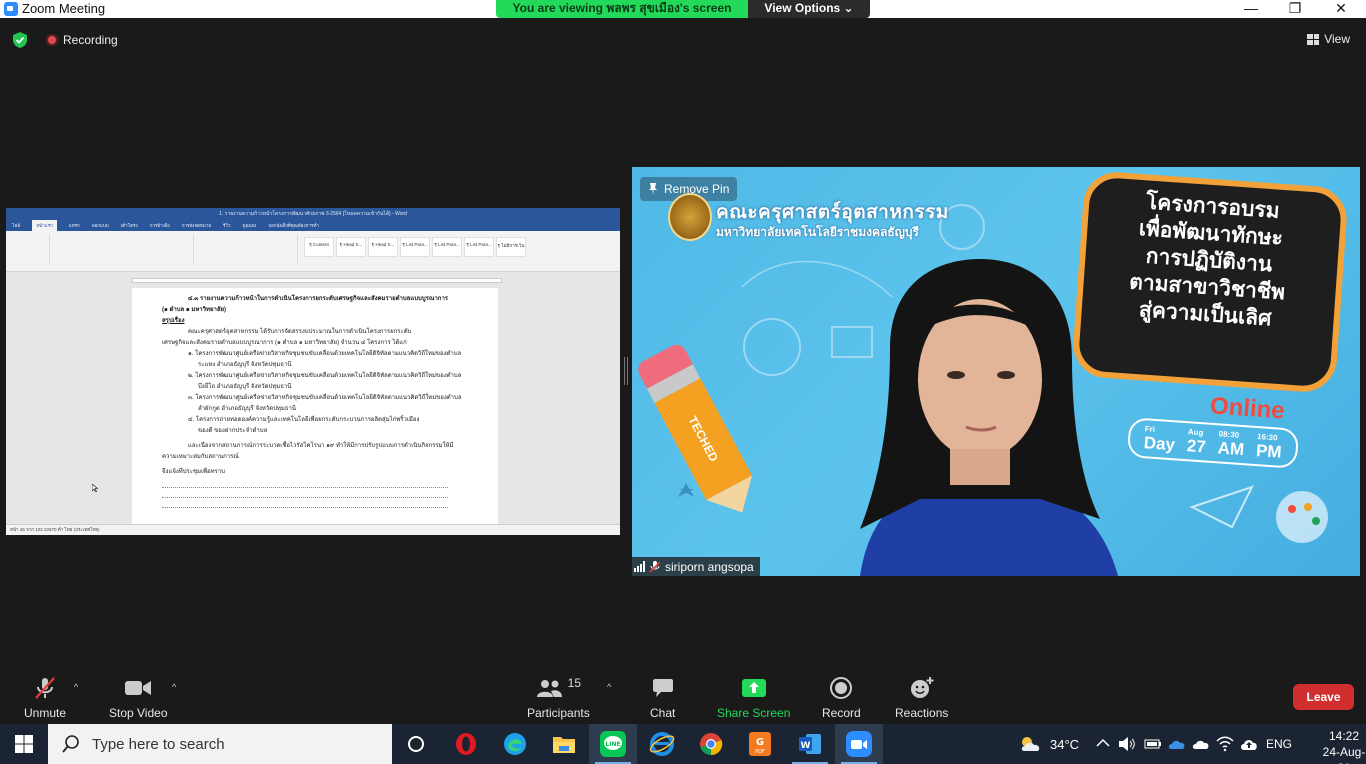  What do you see at coordinates (1251, 9) in the screenshot?
I see `minimize-button: —` at bounding box center [1251, 9].